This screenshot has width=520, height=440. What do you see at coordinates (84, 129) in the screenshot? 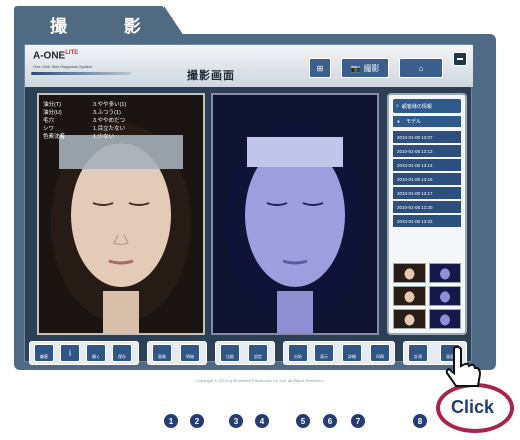
I see `readout-row: シワ 1.目立たない` at bounding box center [84, 129].